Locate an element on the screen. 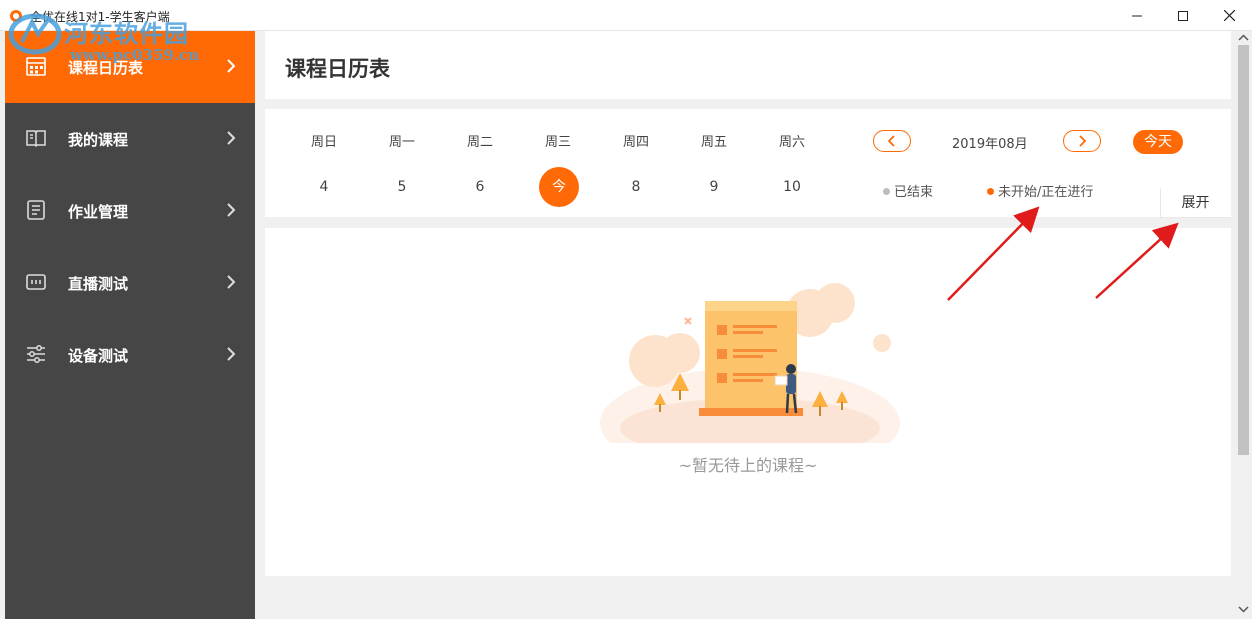 This screenshot has width=1252, height=619. prev-week-button is located at coordinates (892, 141).